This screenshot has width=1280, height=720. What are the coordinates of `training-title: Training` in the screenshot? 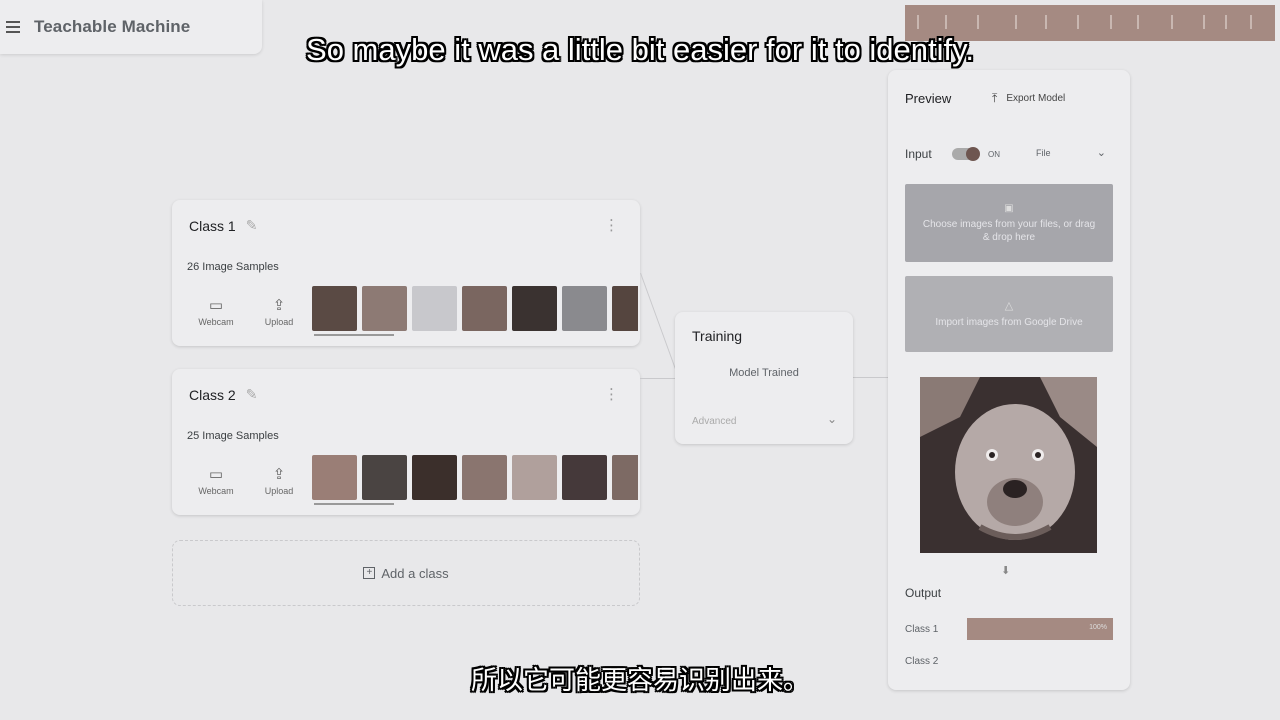 It's located at (717, 336).